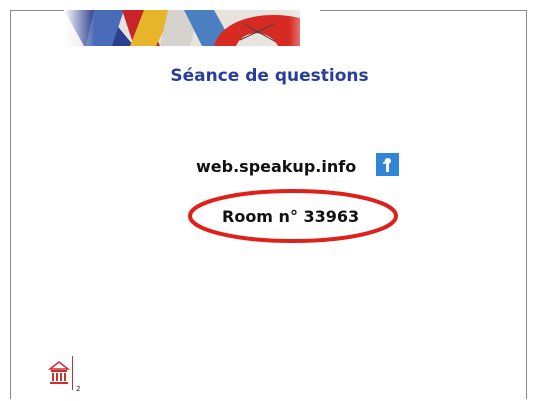 Image resolution: width=539 pixels, height=401 pixels. Describe the element at coordinates (78, 389) in the screenshot. I see `page-number: 2` at that location.